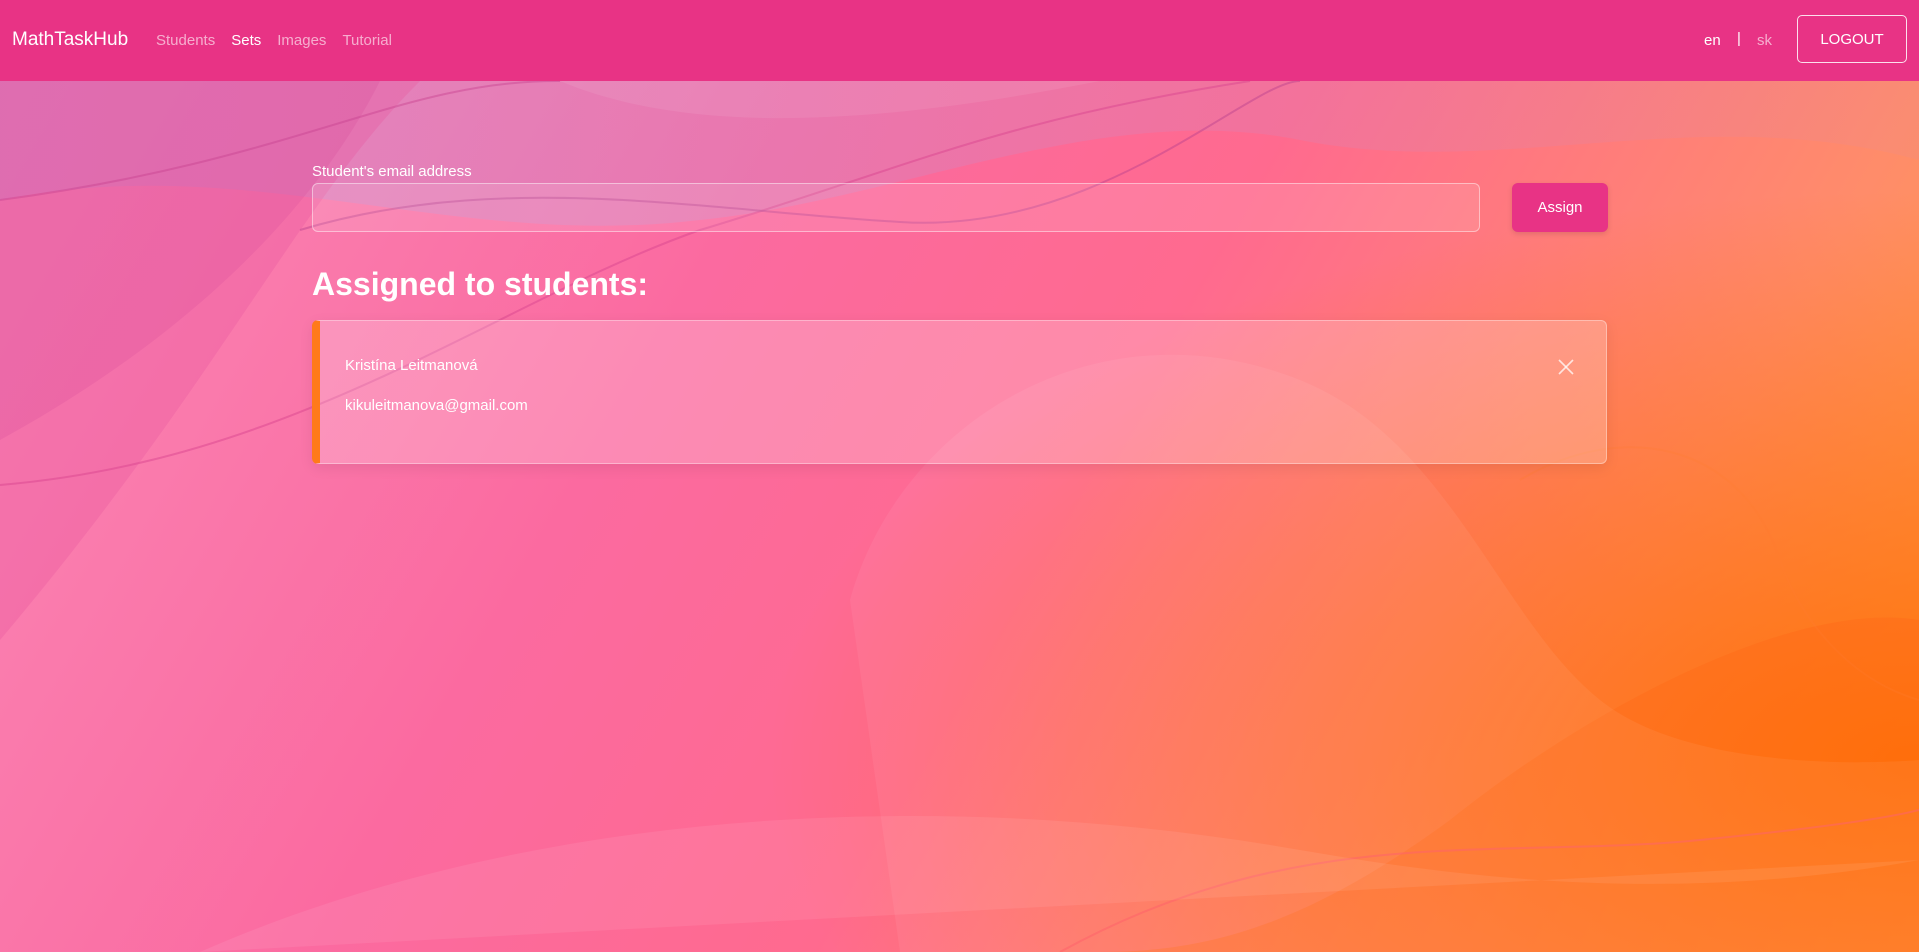  What do you see at coordinates (1764, 40) in the screenshot?
I see `language-sk: sk` at bounding box center [1764, 40].